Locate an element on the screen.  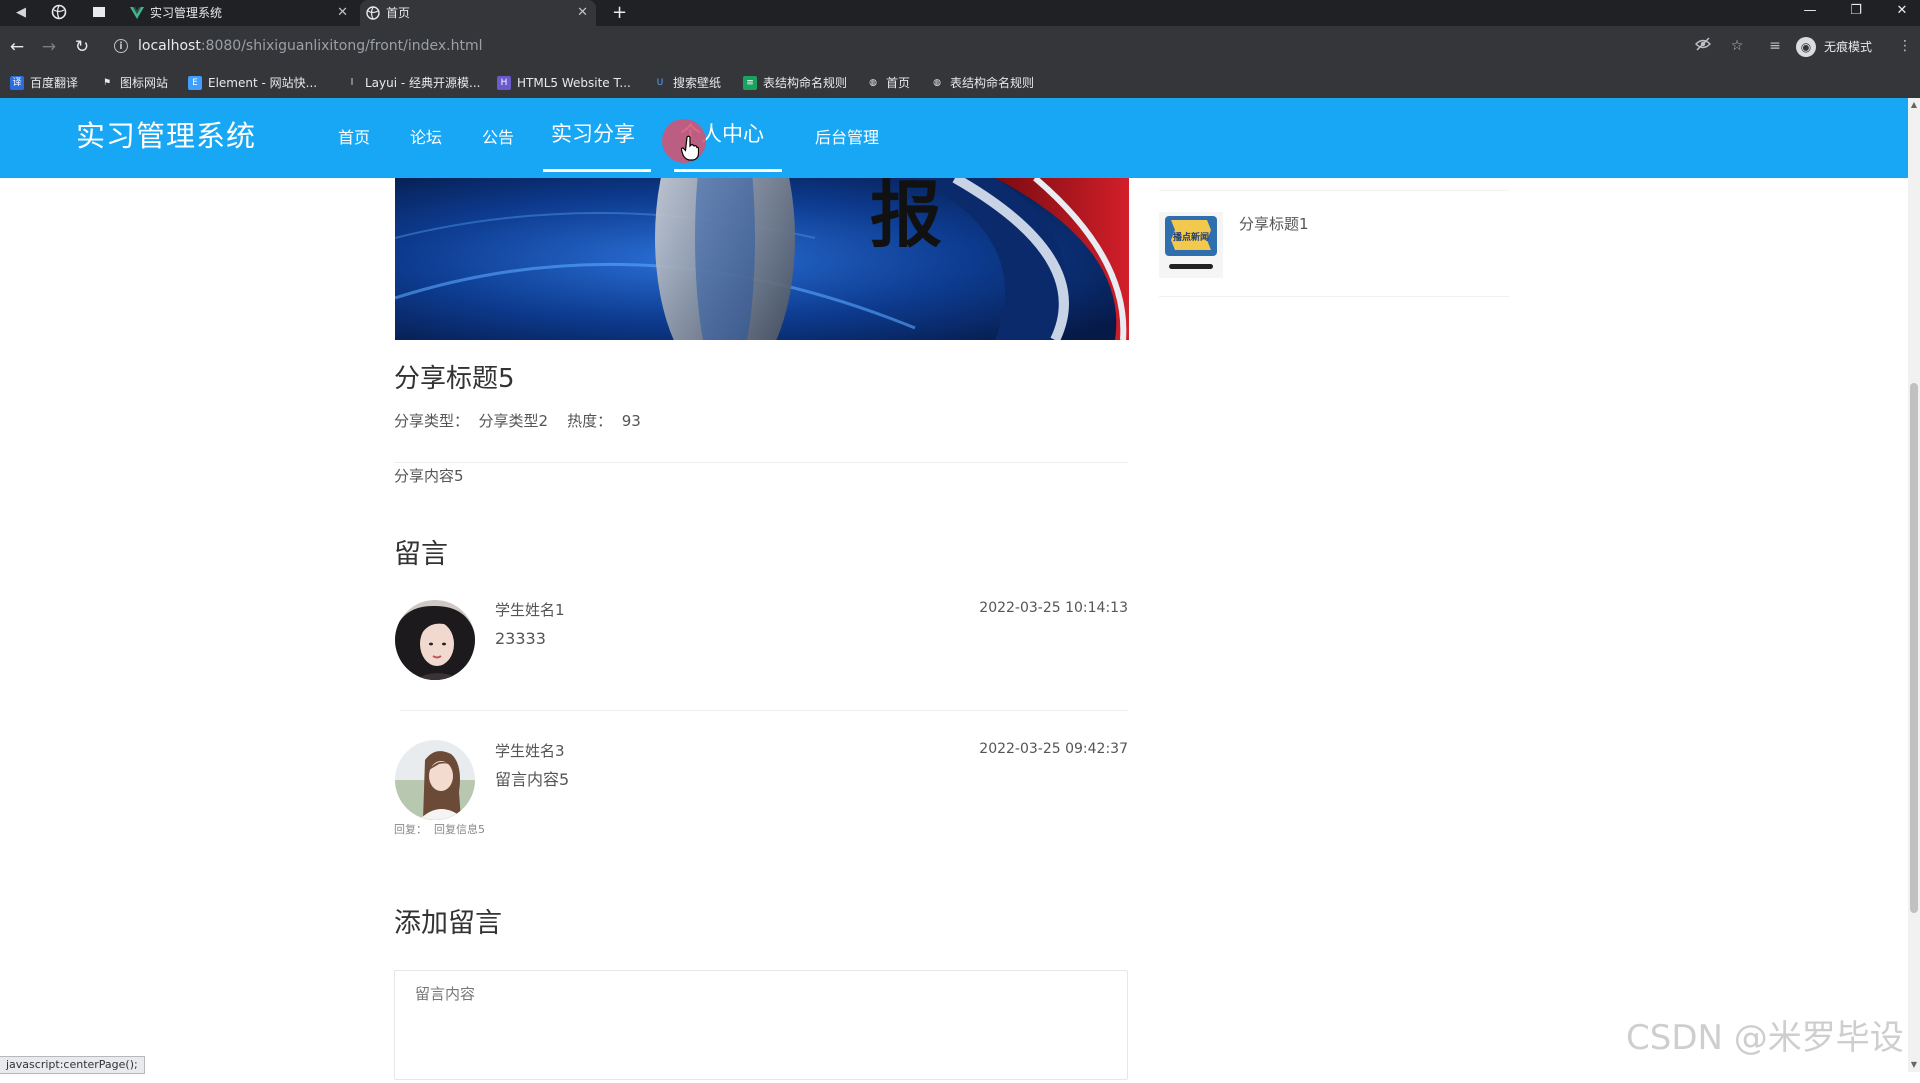
tab-home: 首页 ✕ is located at coordinates (478, 13).